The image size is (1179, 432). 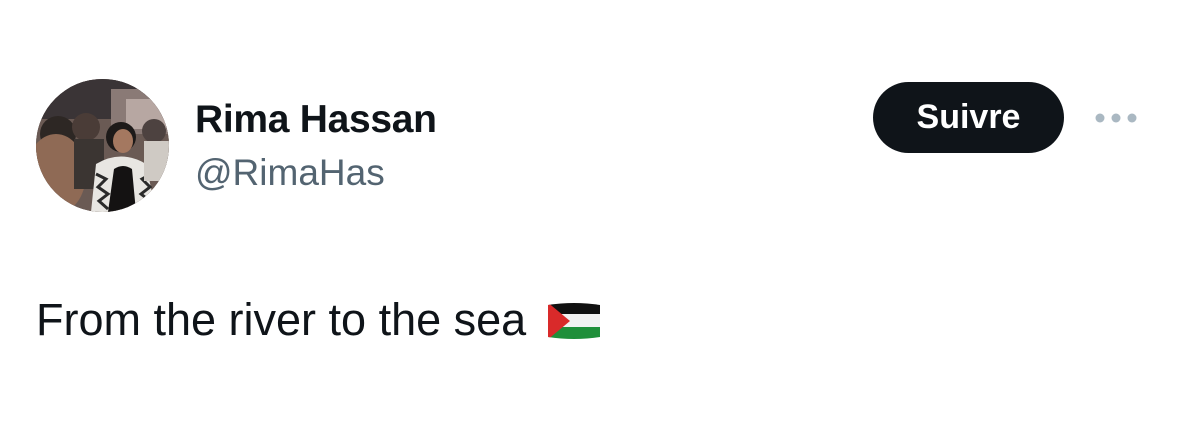 I want to click on tweet-body: From the river to the sea, so click(x=319, y=320).